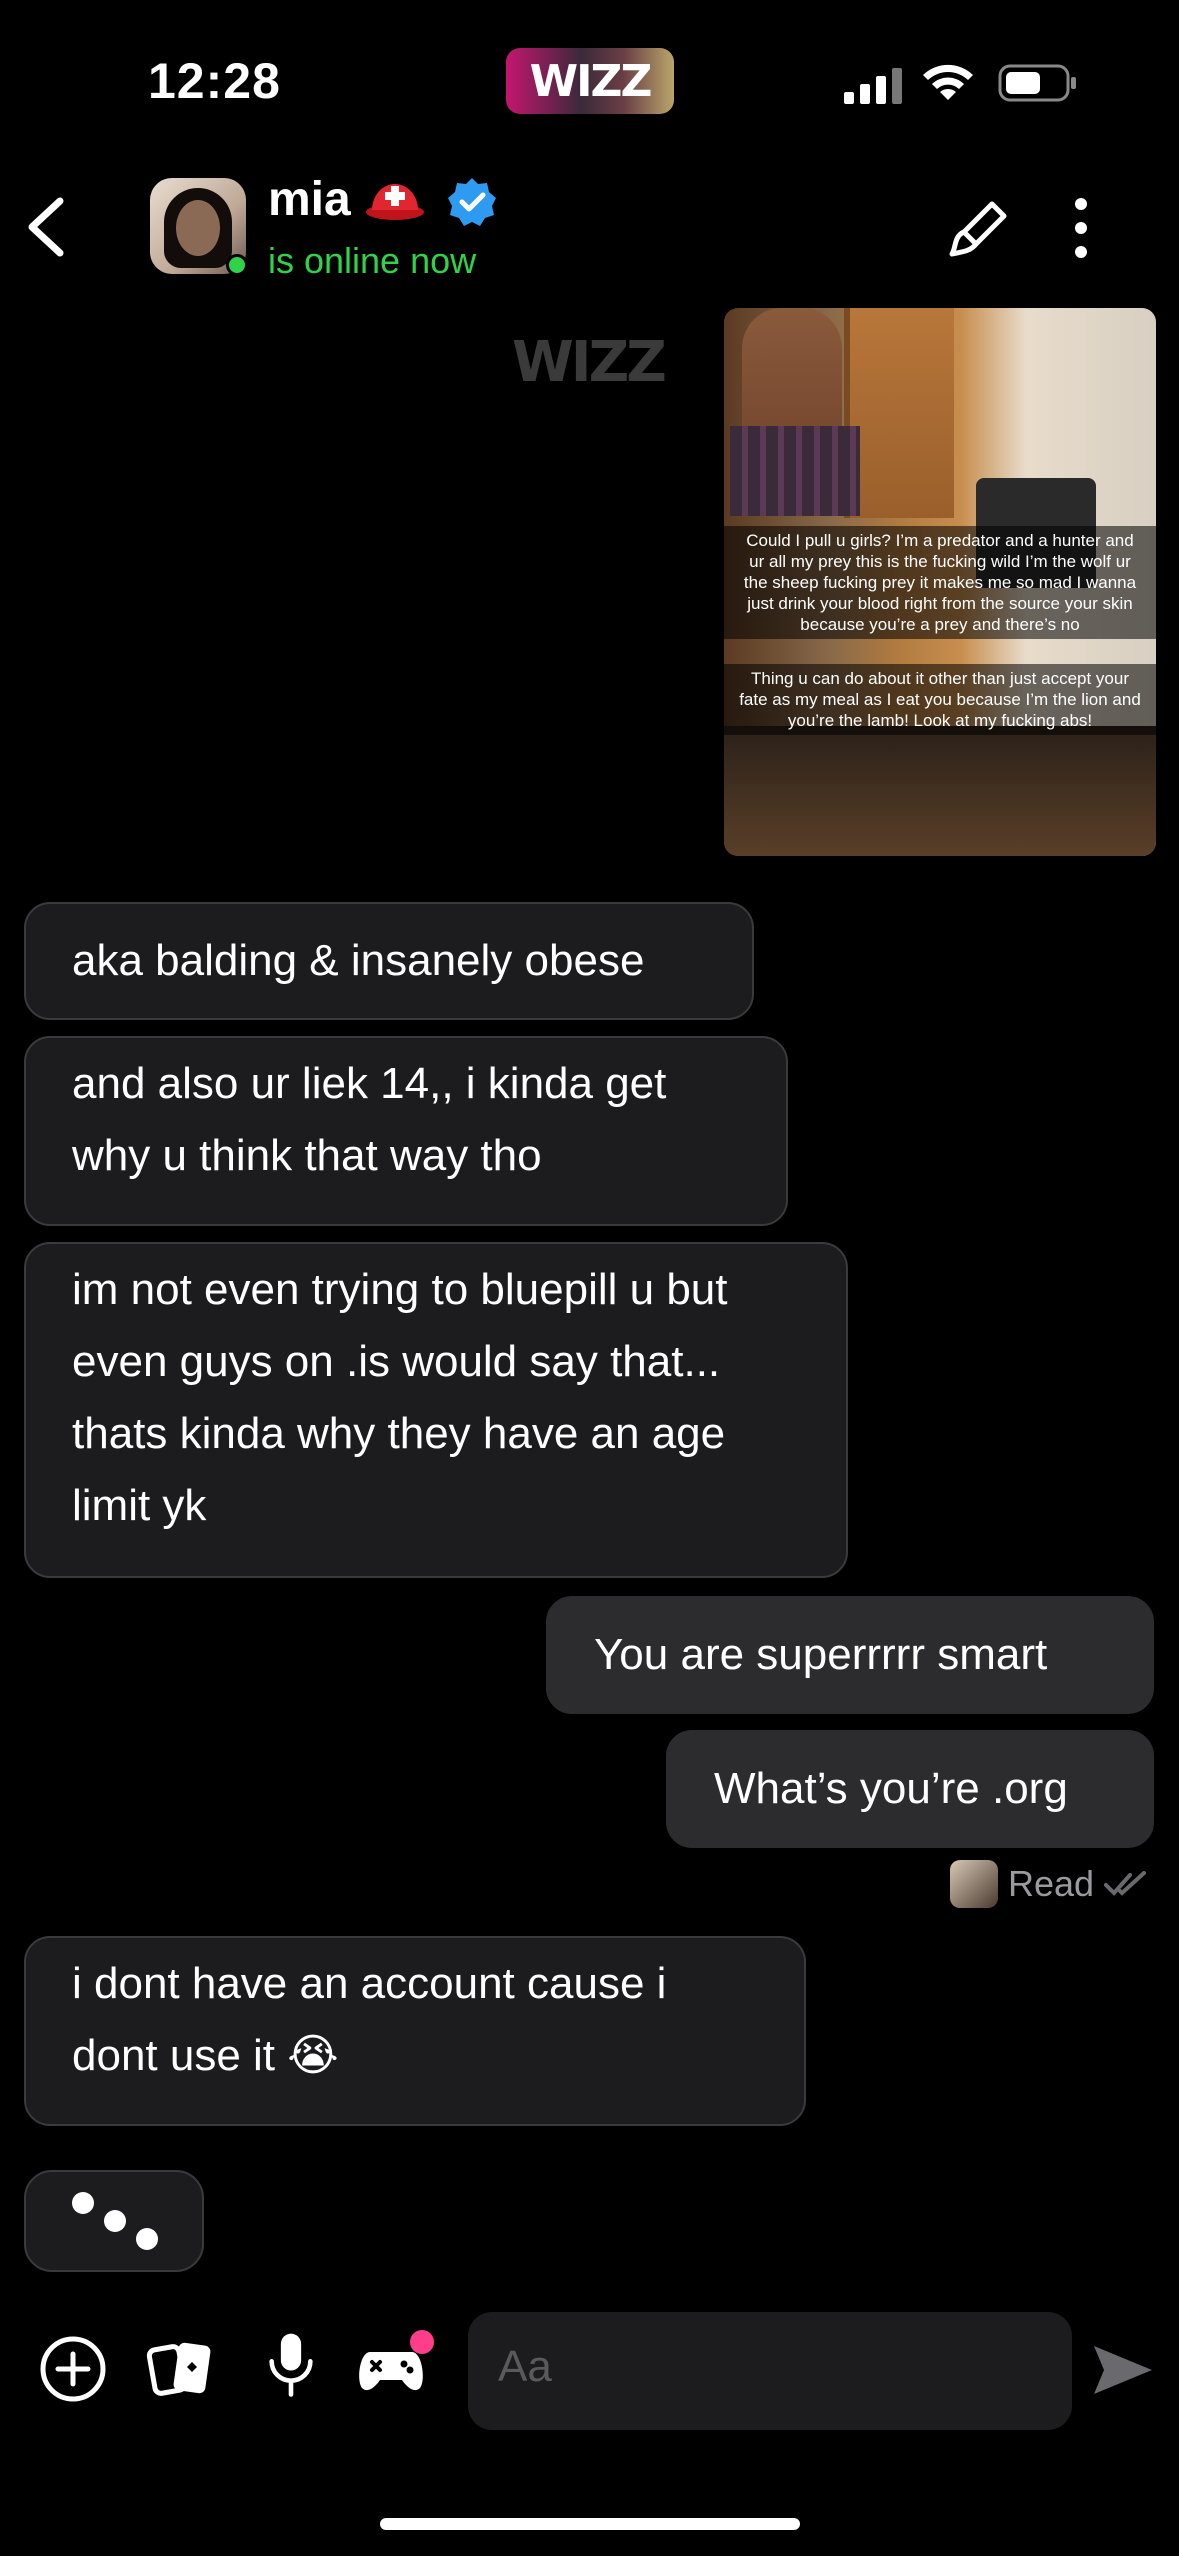  Describe the element at coordinates (114, 2221) in the screenshot. I see `typing-indicator` at that location.